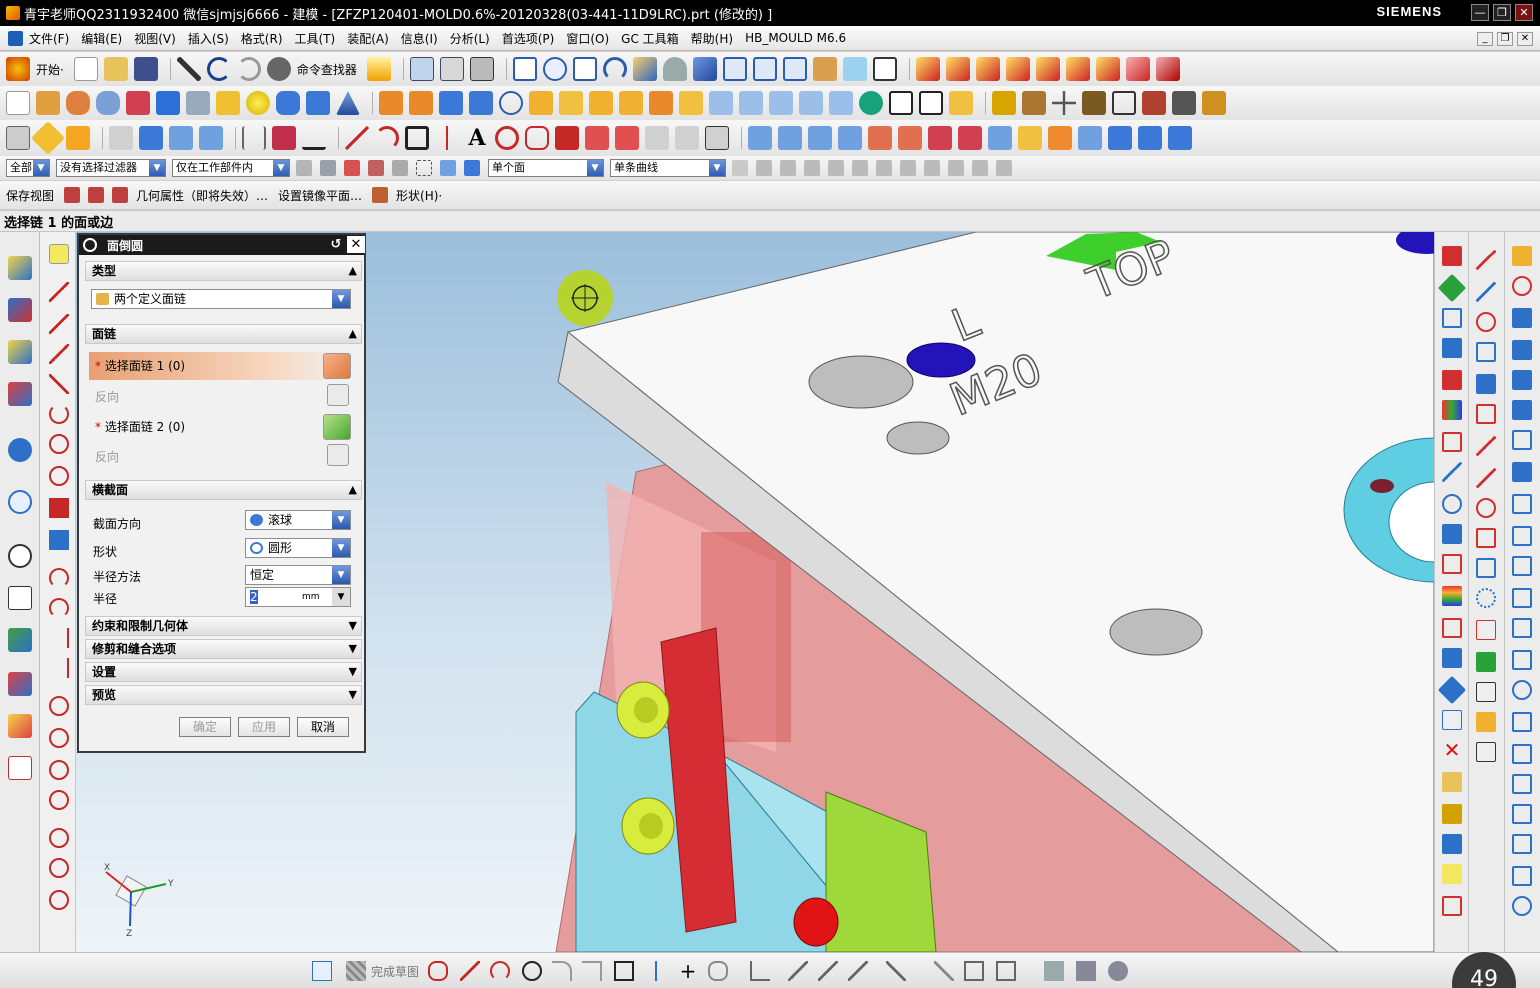 Image resolution: width=1540 pixels, height=988 pixels. What do you see at coordinates (1505, 39) in the screenshot?
I see `mdi-restore-button: ❐` at bounding box center [1505, 39].